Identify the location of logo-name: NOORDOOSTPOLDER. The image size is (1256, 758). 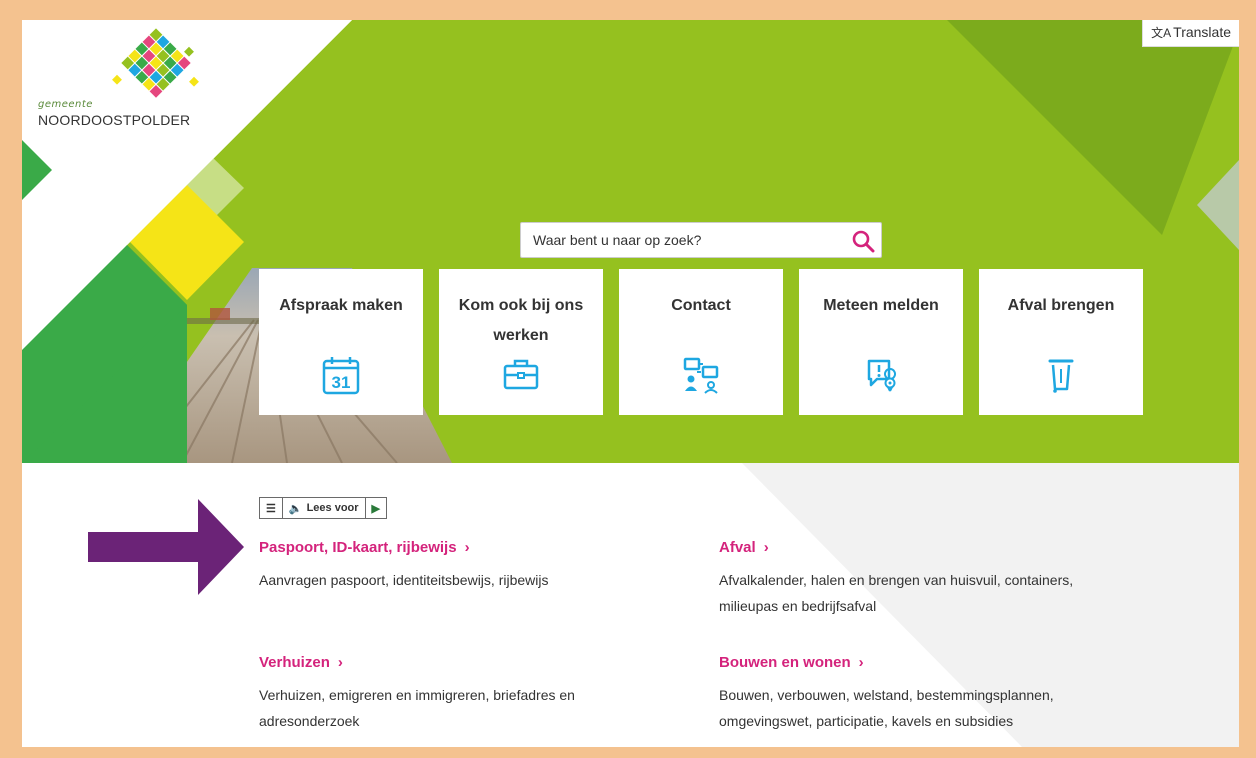
(114, 120).